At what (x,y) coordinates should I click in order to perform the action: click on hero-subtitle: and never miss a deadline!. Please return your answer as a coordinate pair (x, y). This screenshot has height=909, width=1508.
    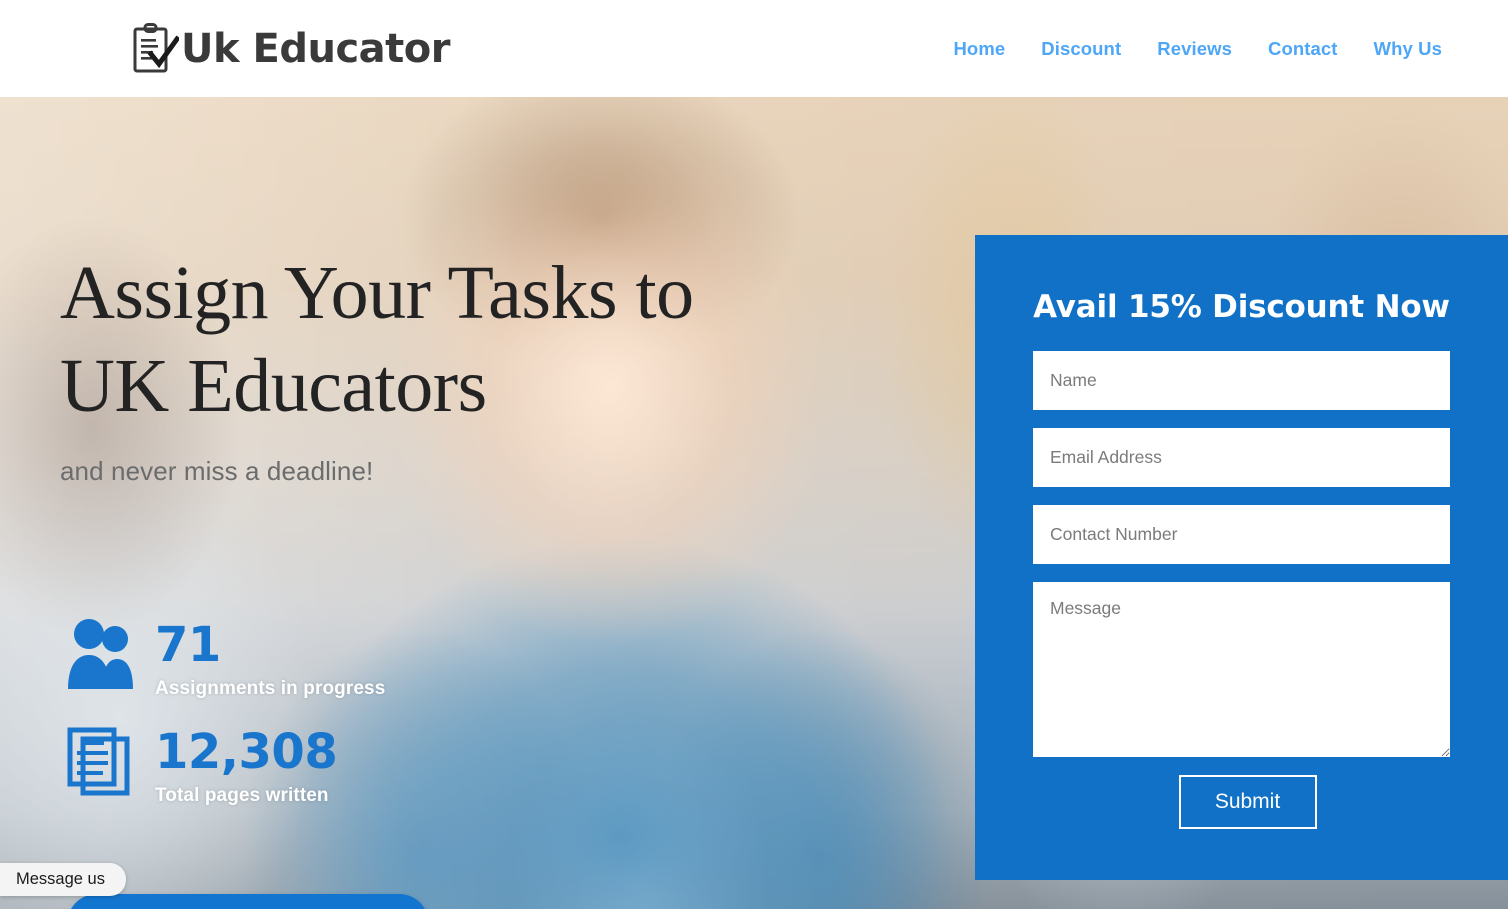
    Looking at the image, I should click on (217, 471).